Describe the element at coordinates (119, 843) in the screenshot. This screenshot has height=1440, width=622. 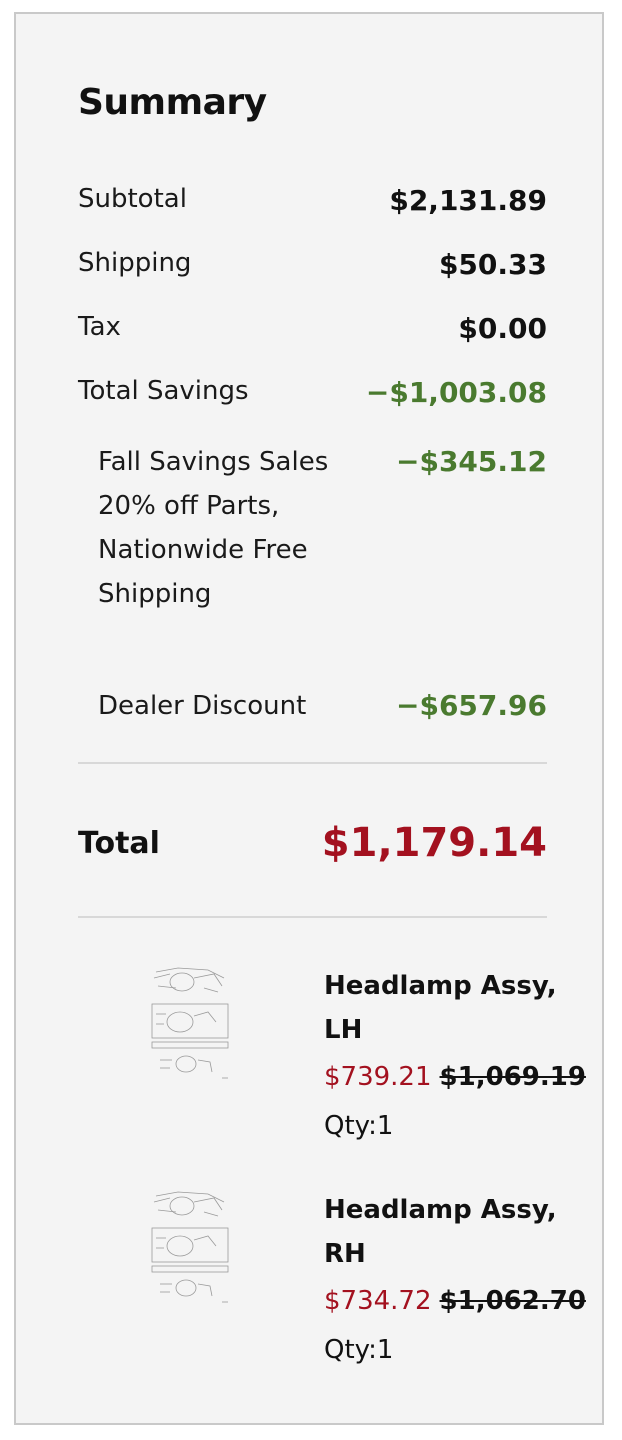
I see `total-label: Total` at that location.